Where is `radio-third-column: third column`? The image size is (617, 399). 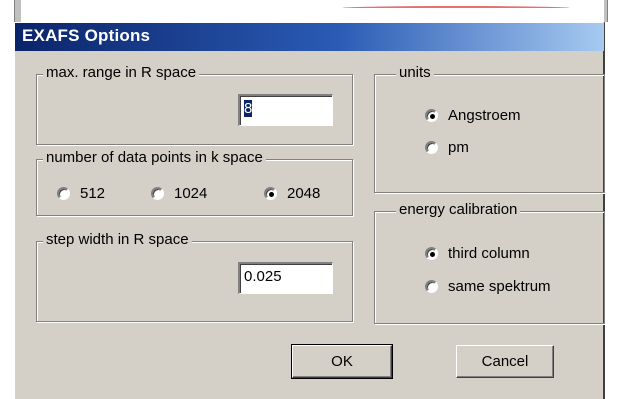
radio-third-column: third column is located at coordinates (477, 253).